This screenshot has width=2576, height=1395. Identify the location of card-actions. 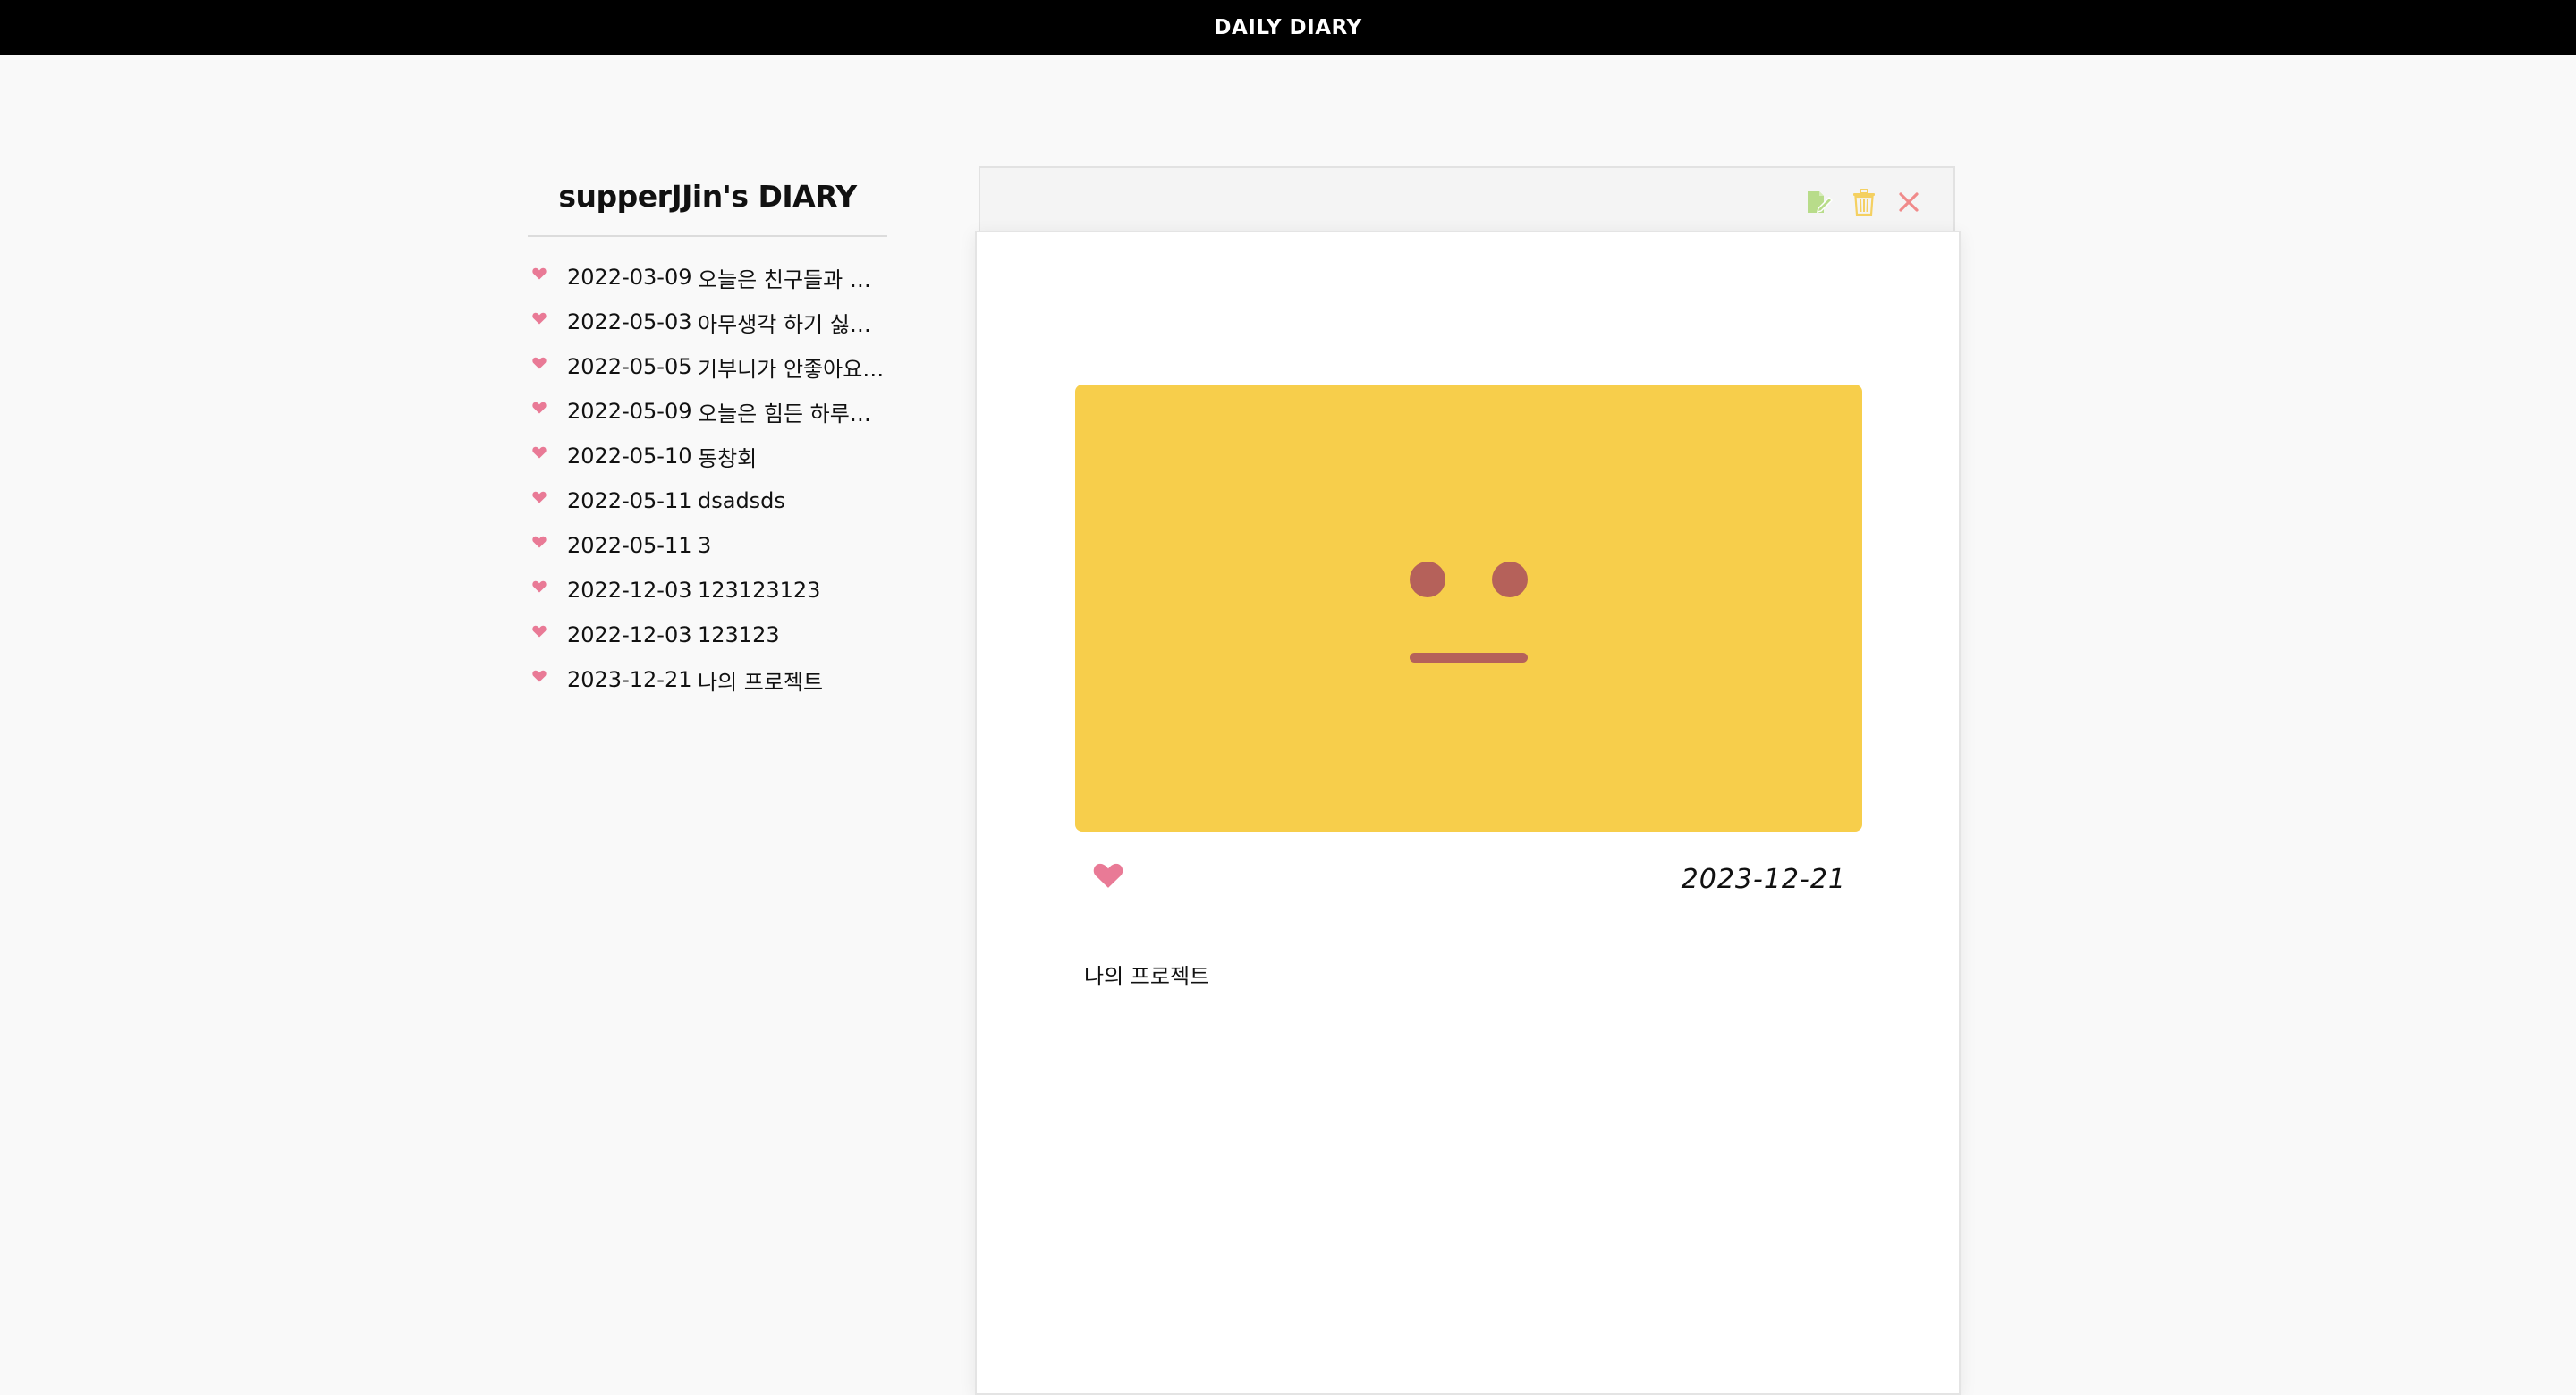
(1864, 202).